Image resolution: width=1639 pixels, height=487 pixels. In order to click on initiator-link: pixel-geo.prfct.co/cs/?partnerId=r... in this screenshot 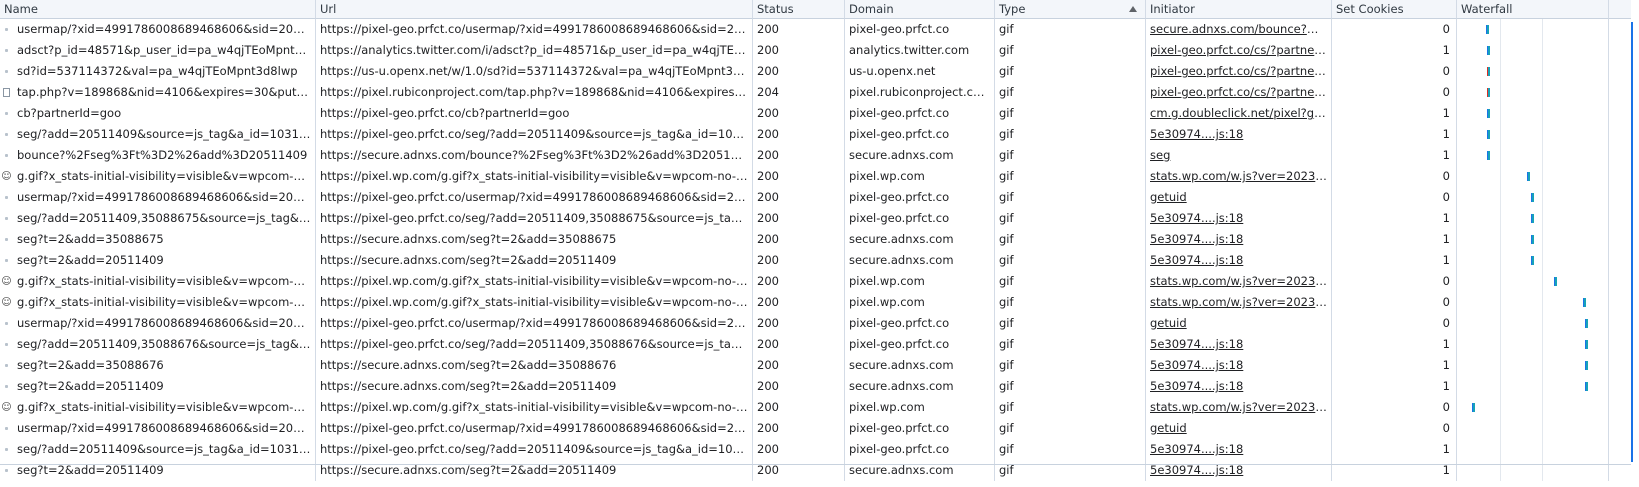, I will do `click(1240, 92)`.